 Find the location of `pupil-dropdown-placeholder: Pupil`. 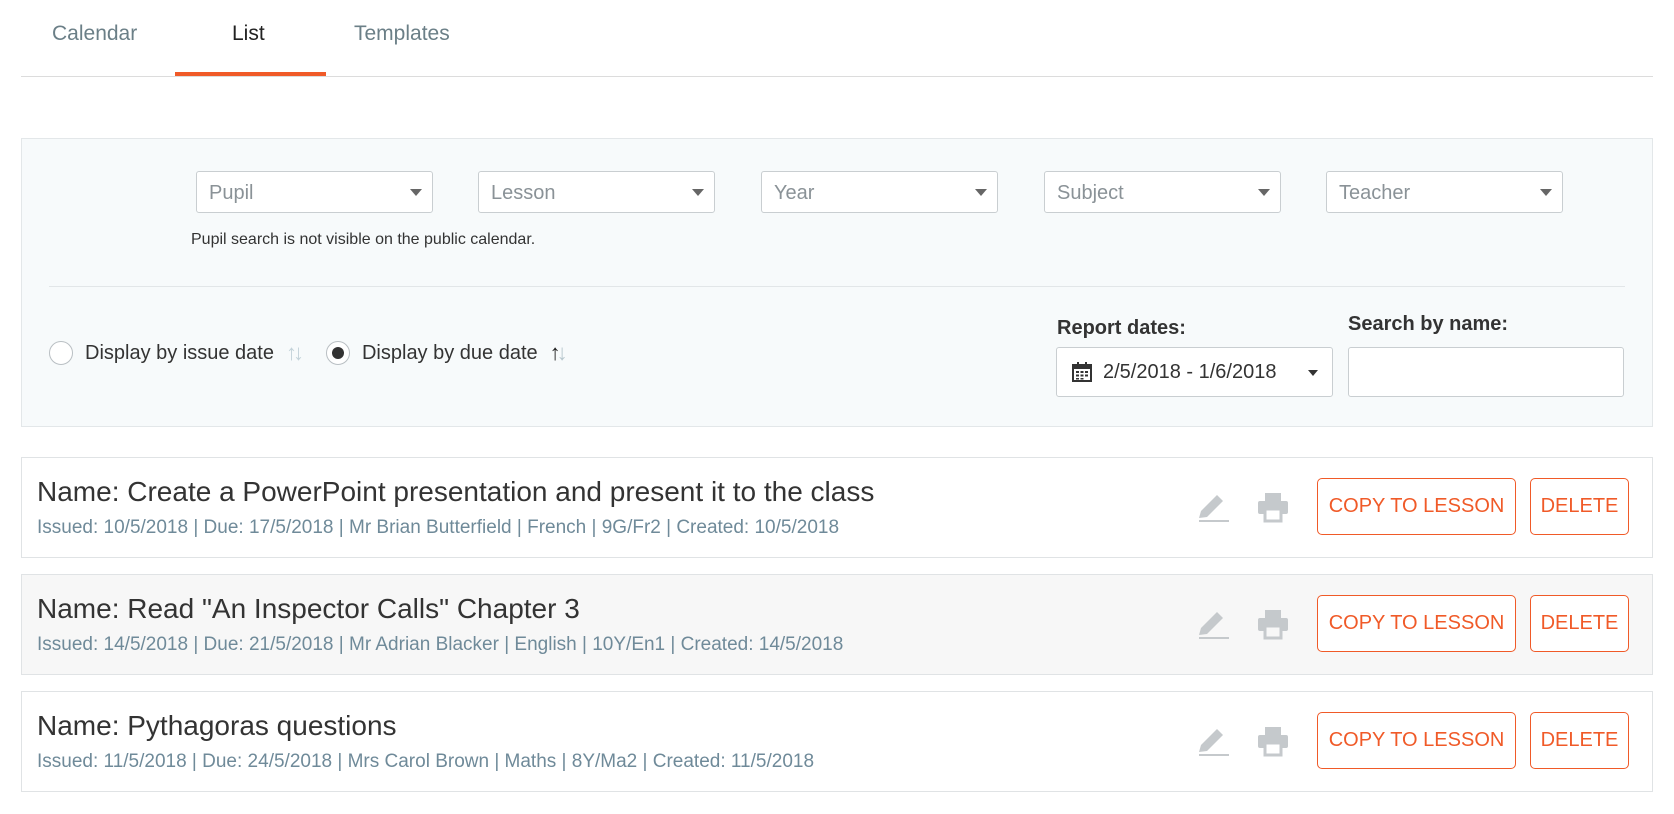

pupil-dropdown-placeholder: Pupil is located at coordinates (231, 193).